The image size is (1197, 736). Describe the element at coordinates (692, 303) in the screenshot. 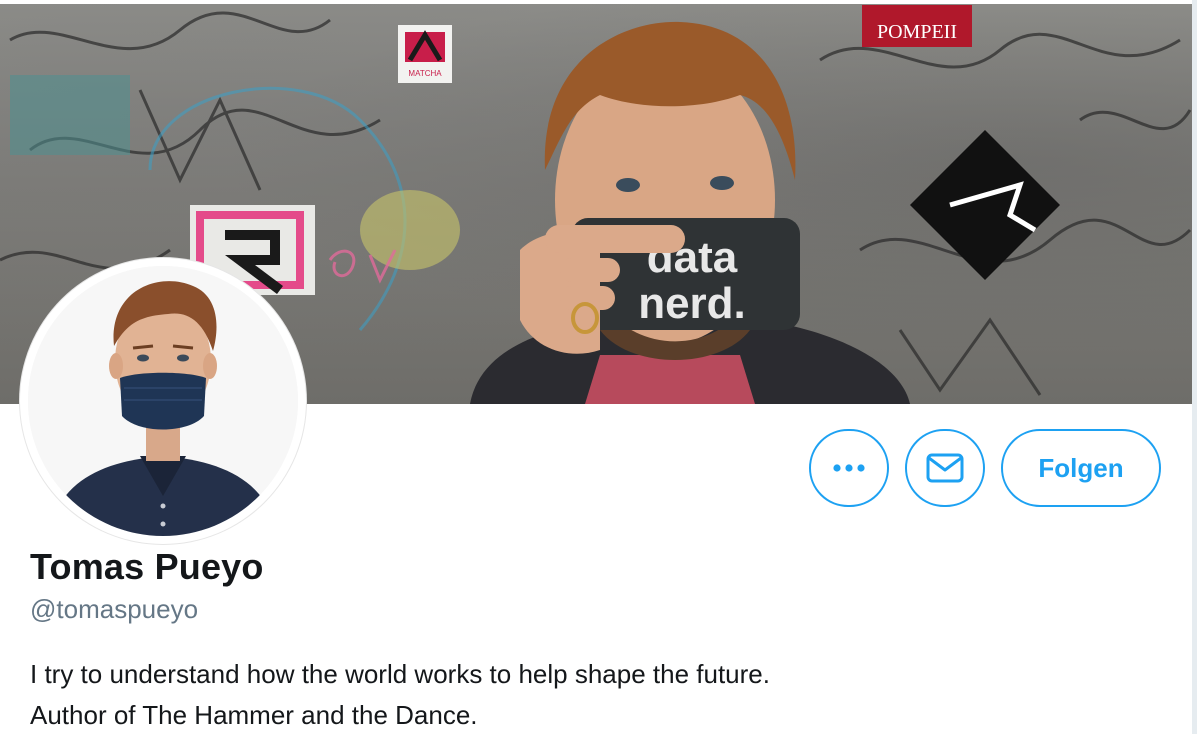

I see `svg-text: nerd.` at that location.